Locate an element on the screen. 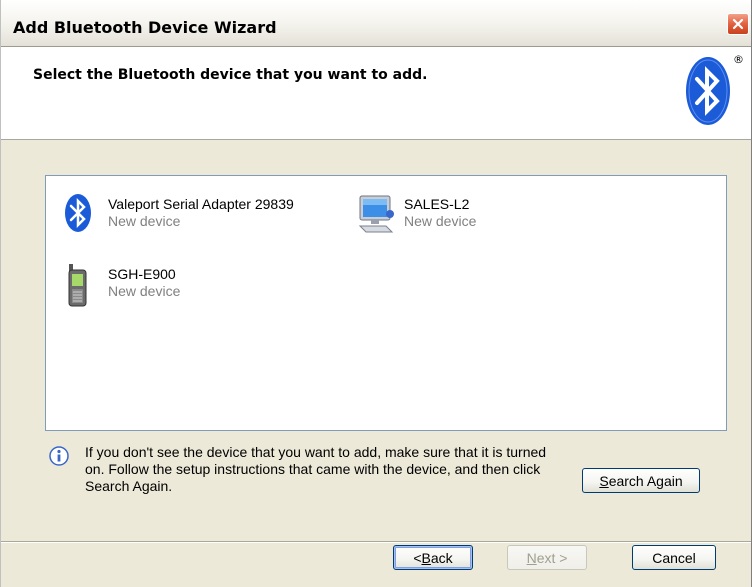 The width and height of the screenshot is (752, 587). close-icon is located at coordinates (738, 24).